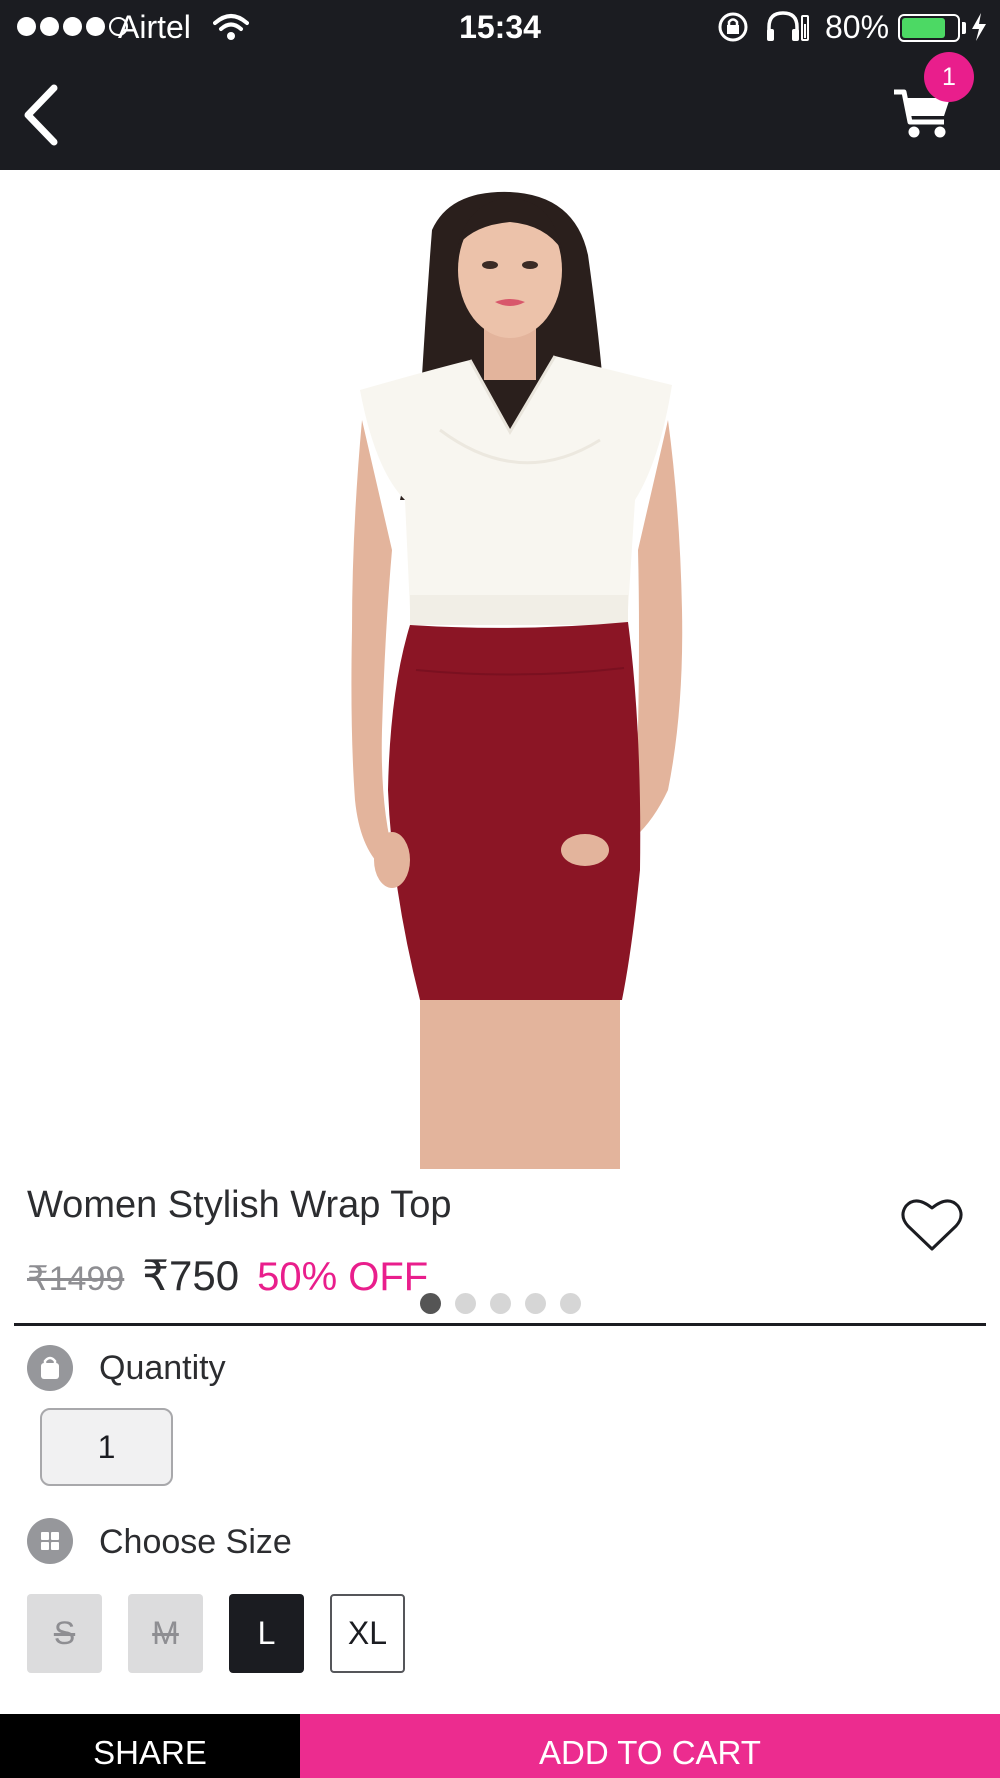 The width and height of the screenshot is (1000, 1778). I want to click on battery-icon, so click(929, 28).